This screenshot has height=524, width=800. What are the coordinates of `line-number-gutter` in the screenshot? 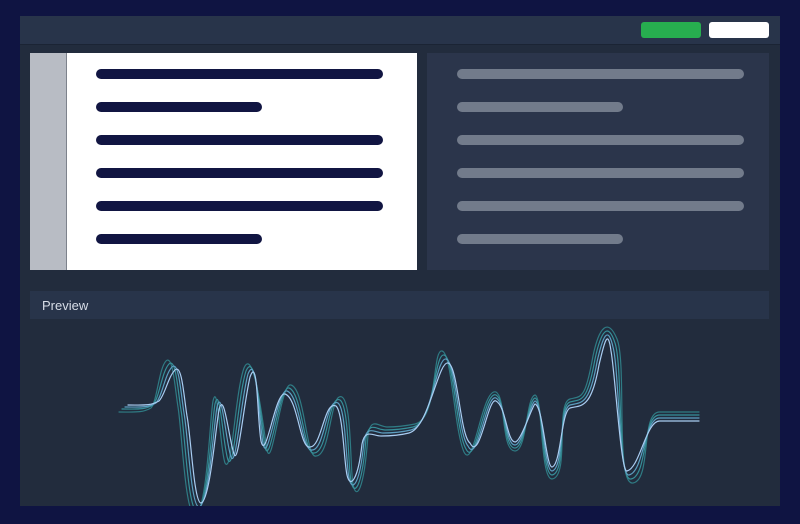 It's located at (48, 161).